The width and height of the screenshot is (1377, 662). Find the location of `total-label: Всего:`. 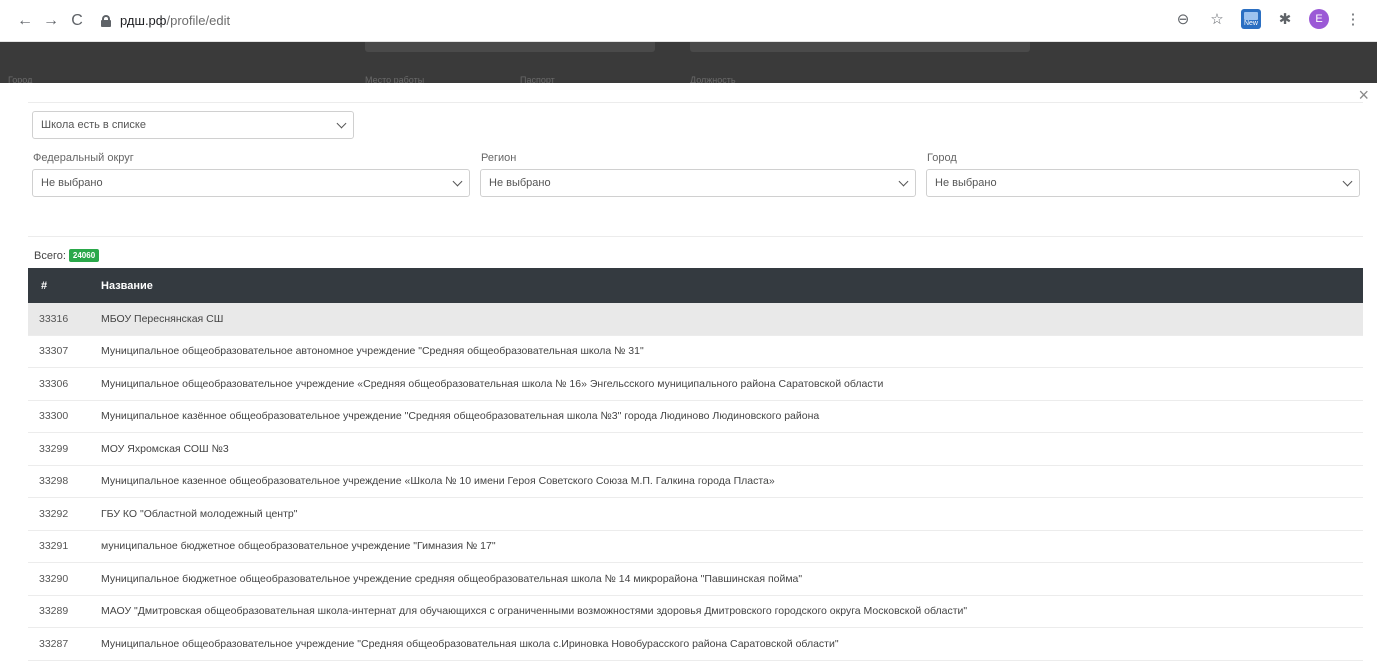

total-label: Всего: is located at coordinates (50, 255).